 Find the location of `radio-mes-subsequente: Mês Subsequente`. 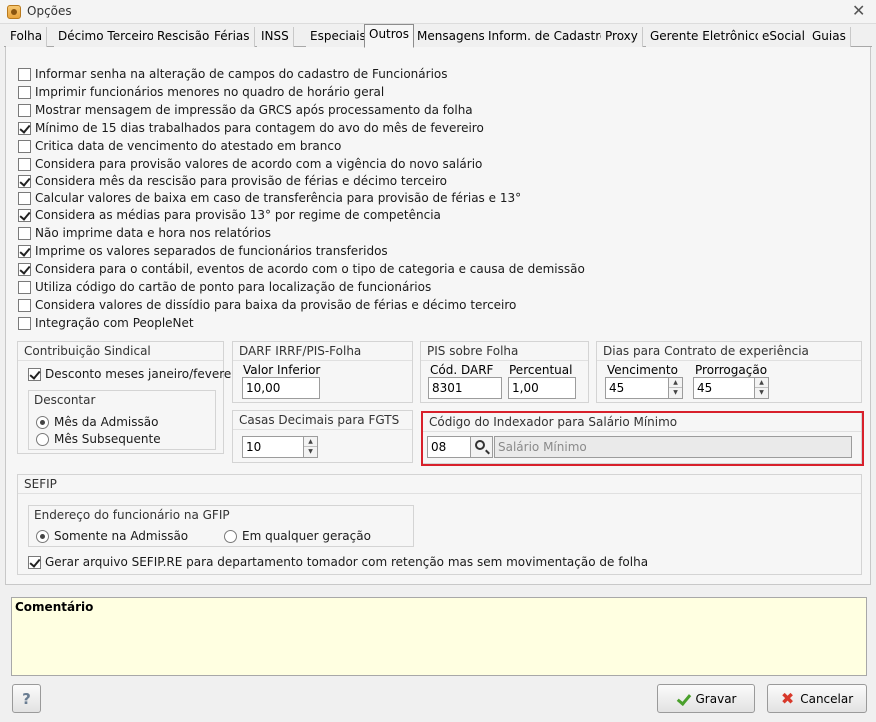

radio-mes-subsequente: Mês Subsequente is located at coordinates (98, 439).